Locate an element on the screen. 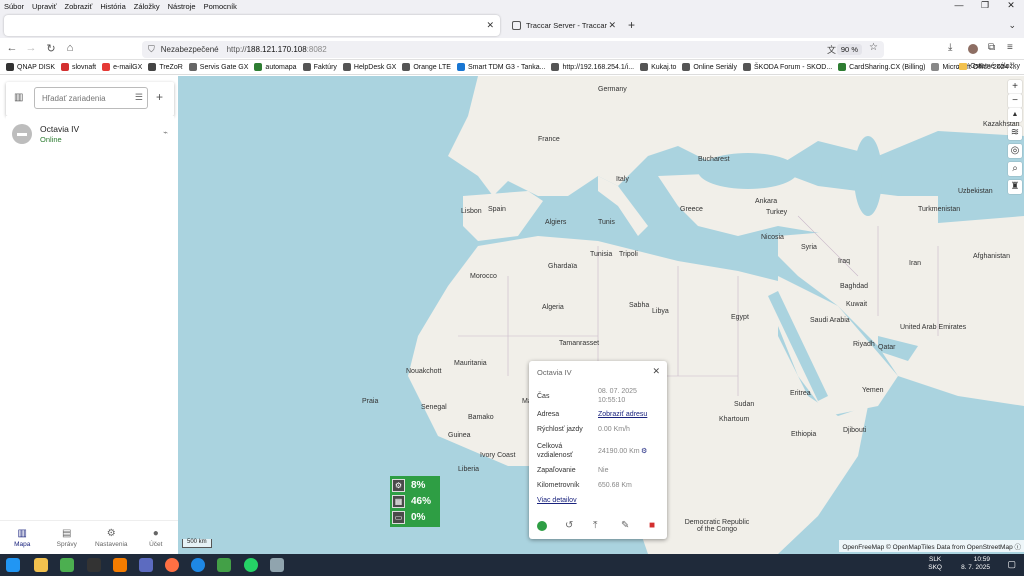  map-place-label: United Arab Emirates is located at coordinates (933, 327).